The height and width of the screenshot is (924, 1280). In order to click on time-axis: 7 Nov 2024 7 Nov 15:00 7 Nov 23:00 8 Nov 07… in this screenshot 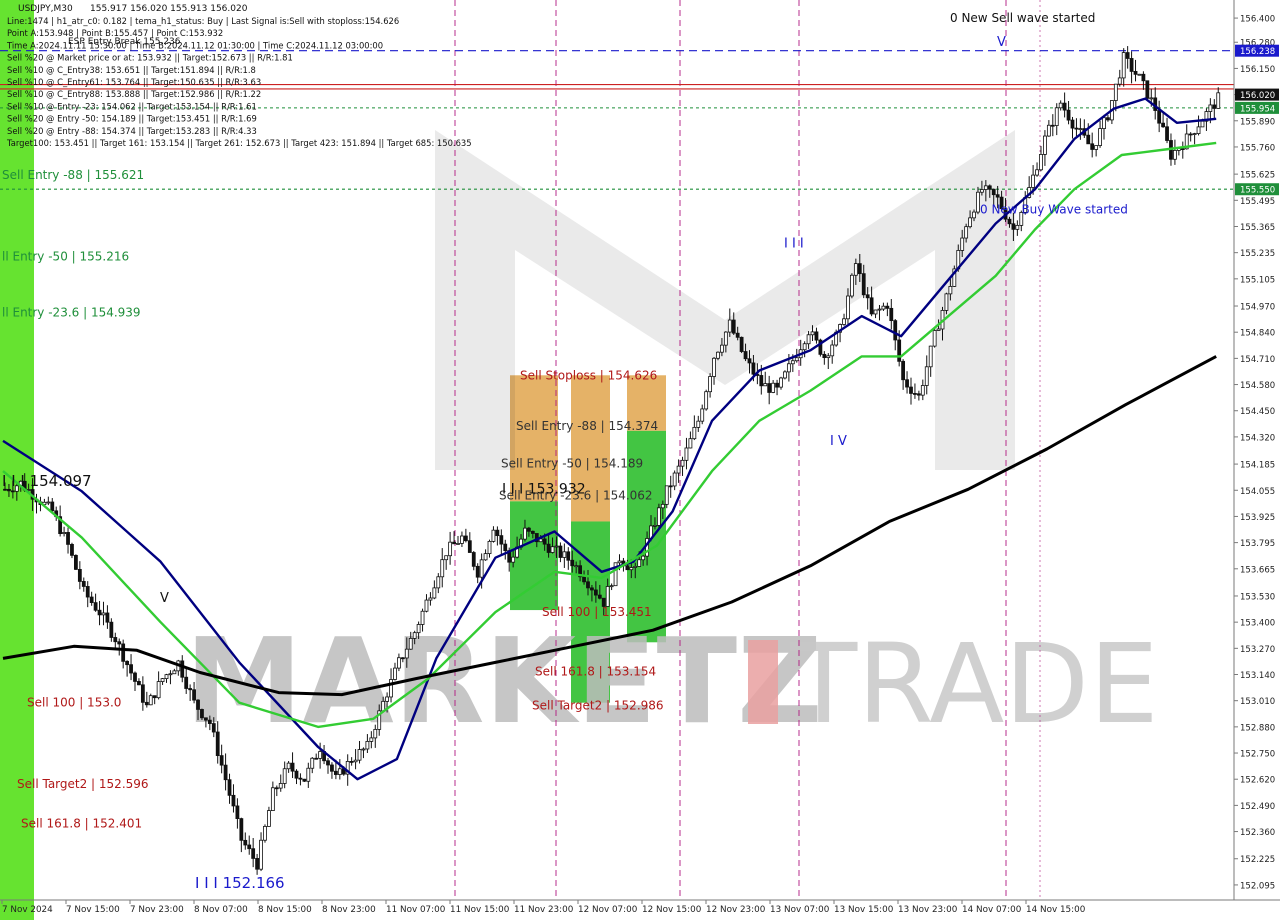, I will do `click(543, 907)`.